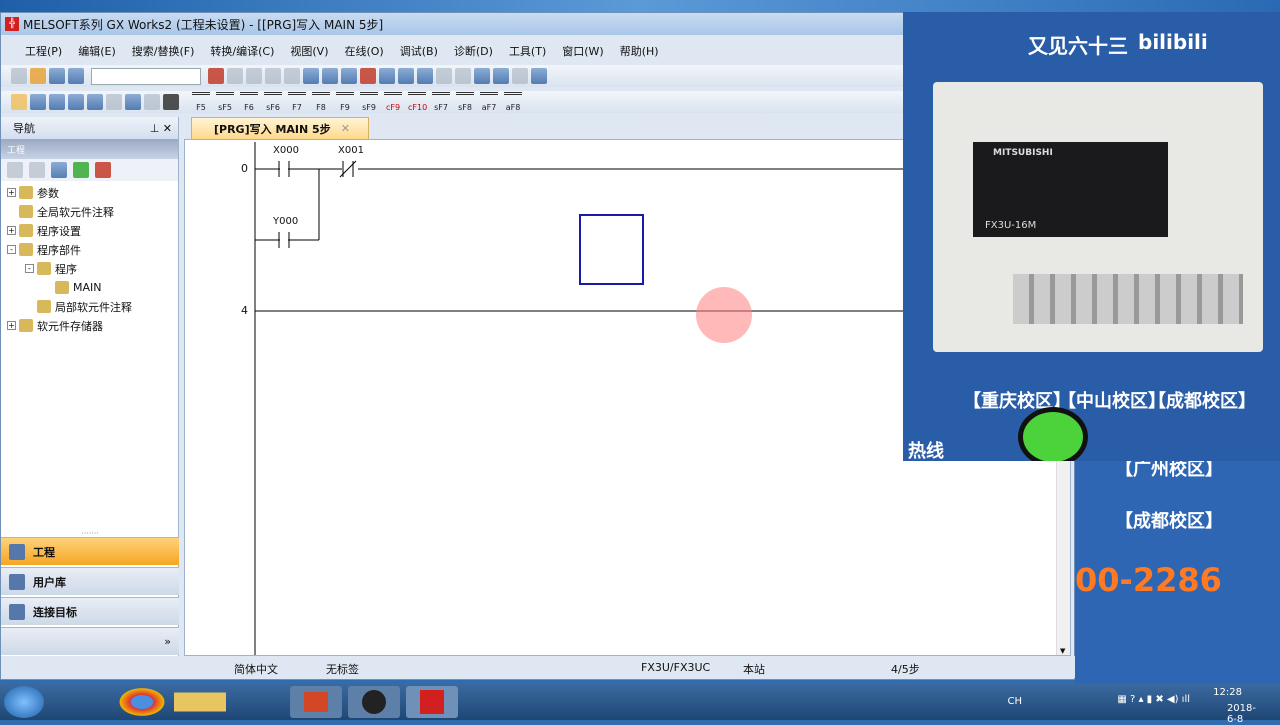 This screenshot has height=725, width=1280. What do you see at coordinates (133, 102) in the screenshot?
I see `watch-icon` at bounding box center [133, 102].